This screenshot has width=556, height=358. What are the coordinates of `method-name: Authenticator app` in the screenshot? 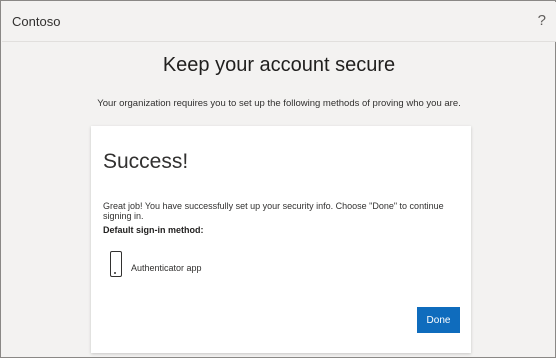 It's located at (166, 268).